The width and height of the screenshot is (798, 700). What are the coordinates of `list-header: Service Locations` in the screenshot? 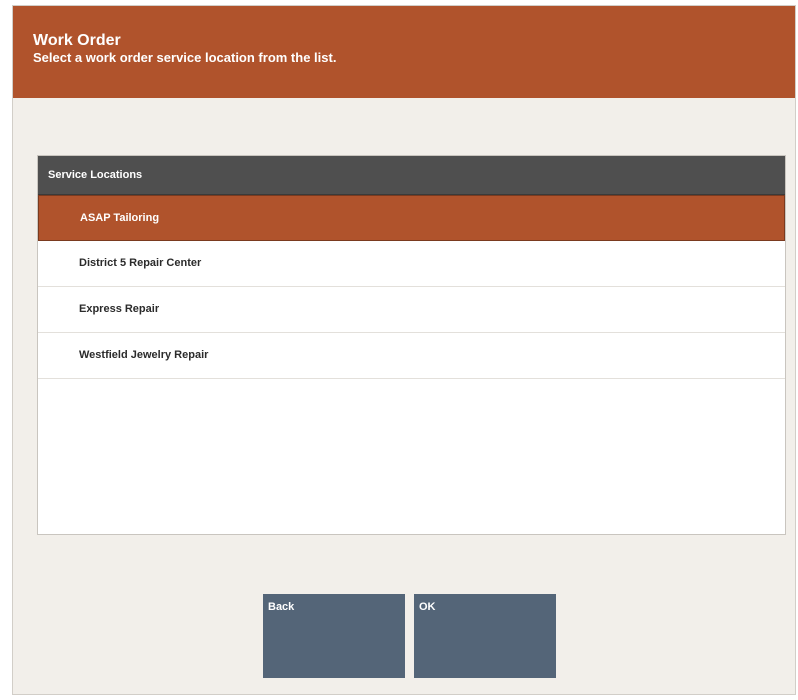 It's located at (411, 175).